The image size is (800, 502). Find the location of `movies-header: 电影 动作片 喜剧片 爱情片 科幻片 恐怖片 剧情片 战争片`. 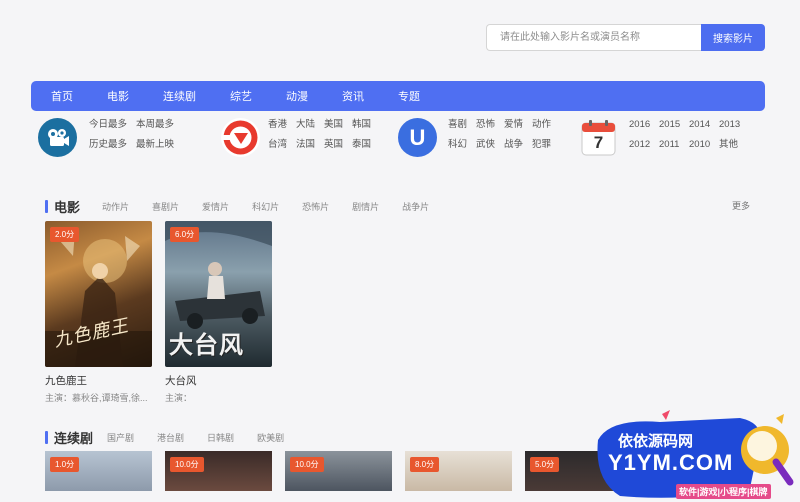

movies-header: 电影 动作片 喜剧片 爱情片 科幻片 恐怖片 剧情片 战争片 is located at coordinates (248, 206).